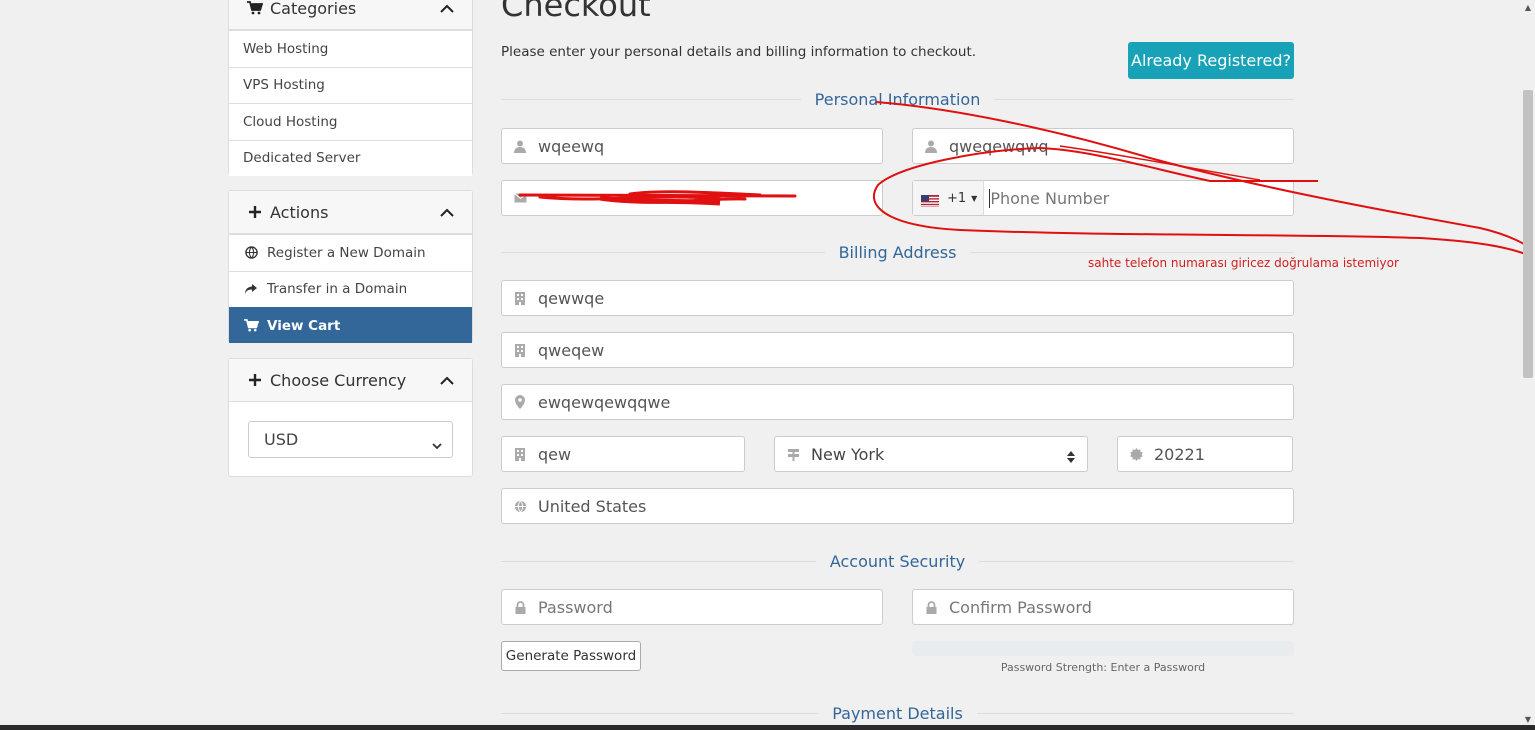  What do you see at coordinates (571, 146) in the screenshot?
I see `first-name-value: wqeewq` at bounding box center [571, 146].